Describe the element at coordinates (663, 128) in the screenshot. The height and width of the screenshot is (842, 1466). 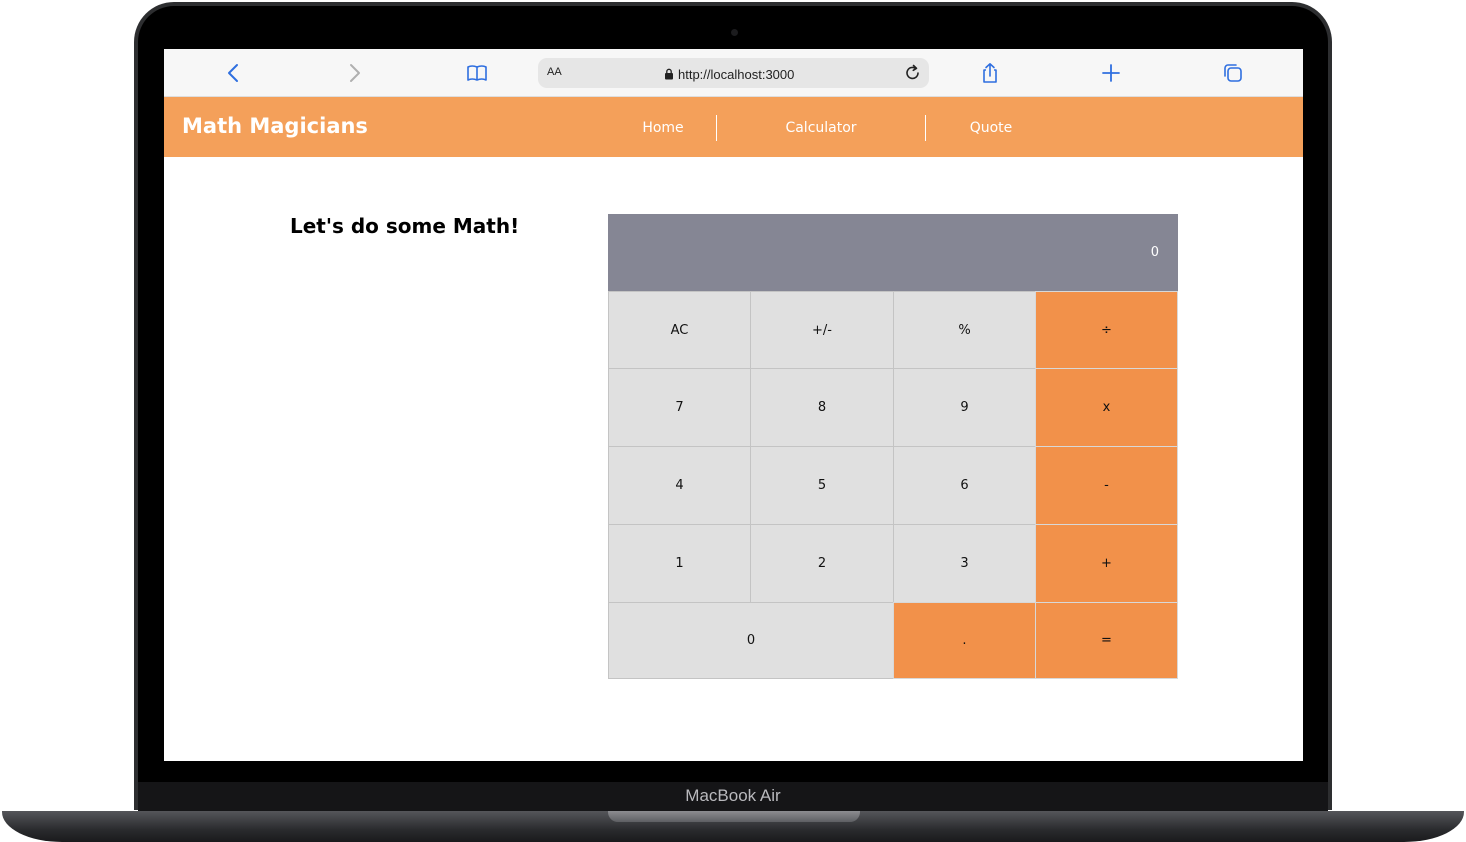
I see `nav-home: Home` at that location.